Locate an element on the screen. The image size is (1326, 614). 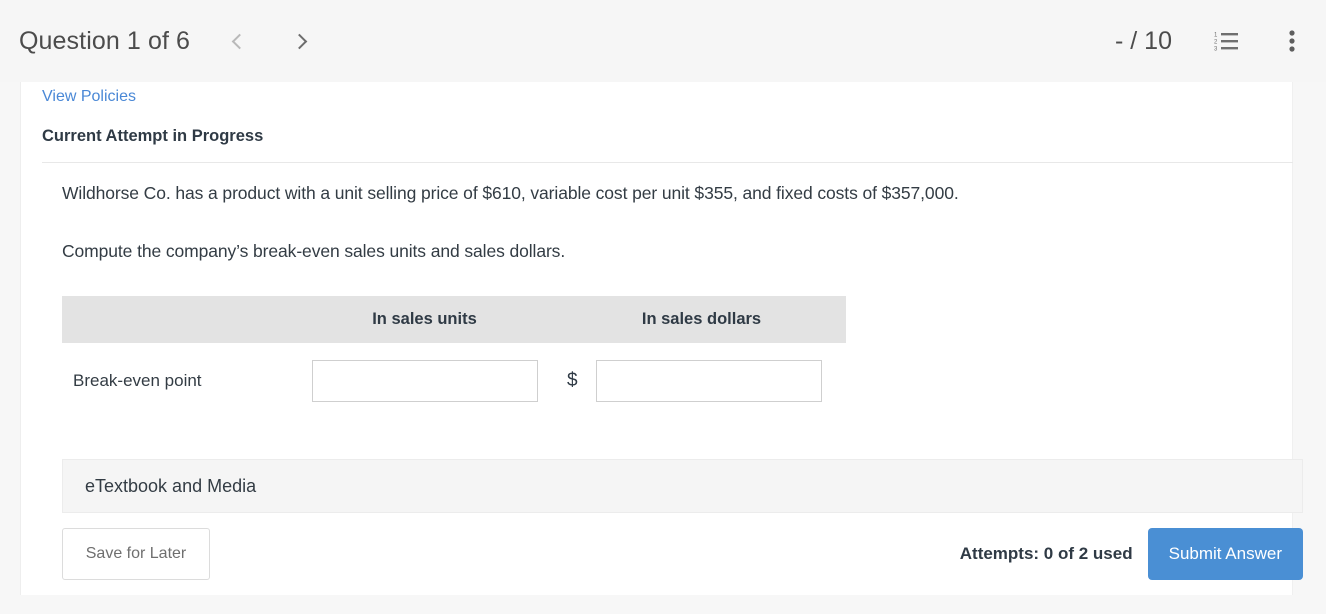
svg-text: 1 is located at coordinates (1216, 36).